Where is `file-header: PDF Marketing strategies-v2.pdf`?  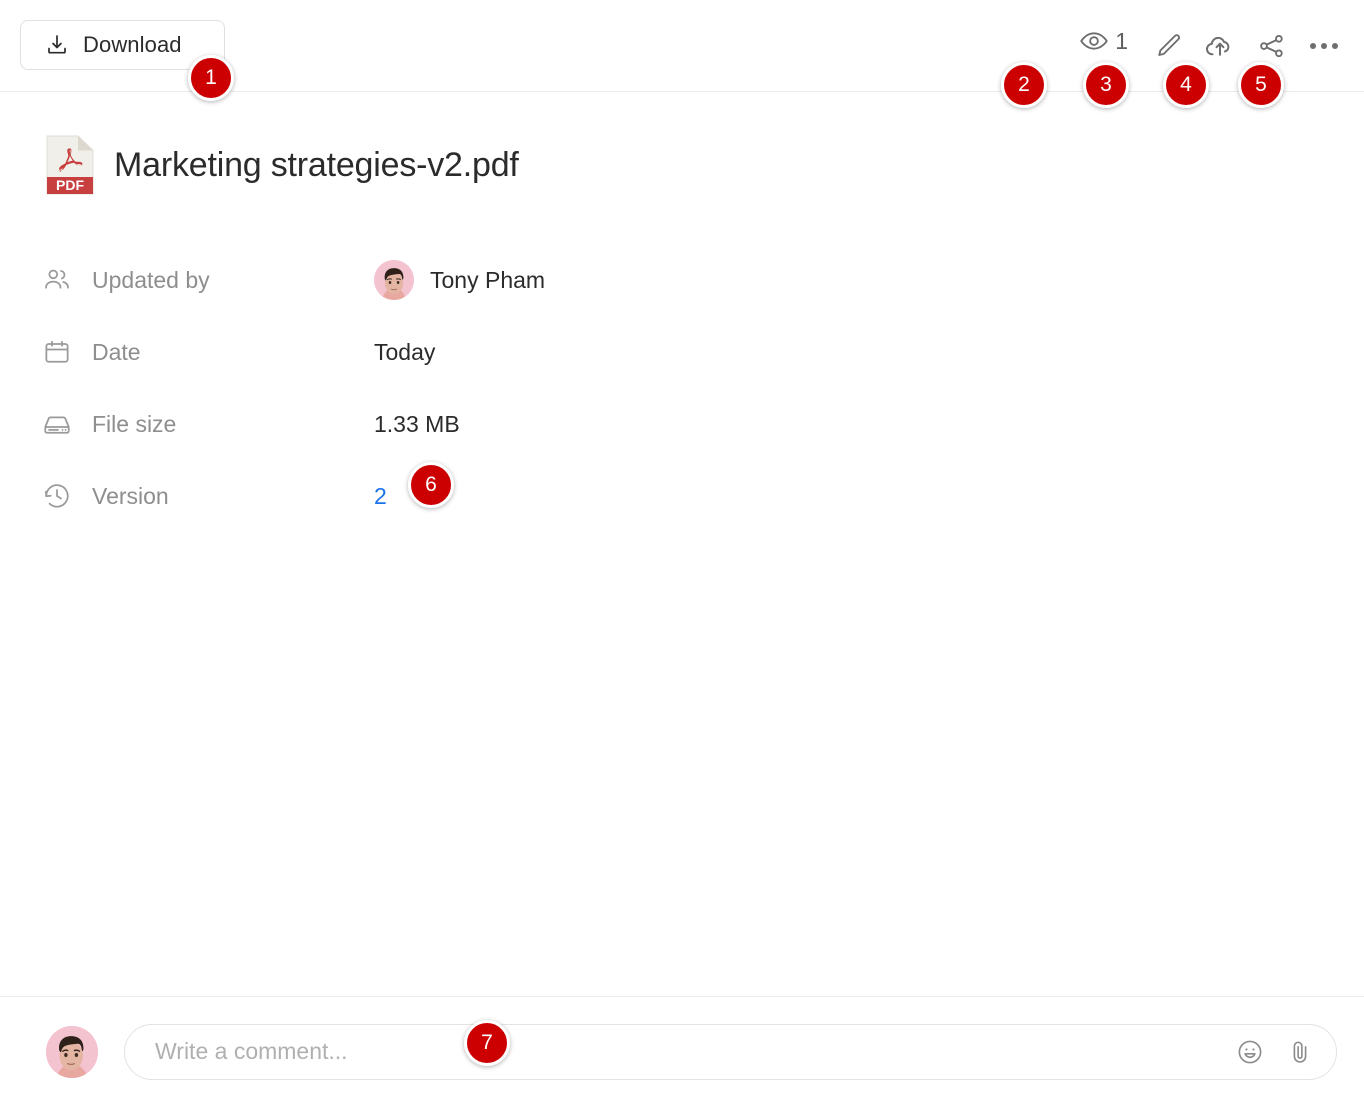 file-header: PDF Marketing strategies-v2.pdf is located at coordinates (282, 165).